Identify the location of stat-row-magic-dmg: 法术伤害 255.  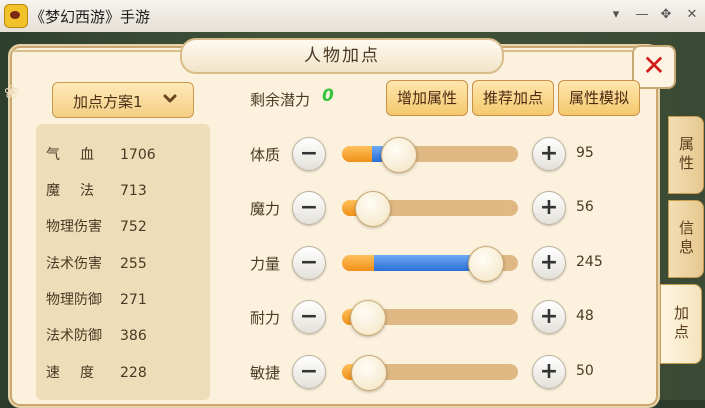
(96, 264).